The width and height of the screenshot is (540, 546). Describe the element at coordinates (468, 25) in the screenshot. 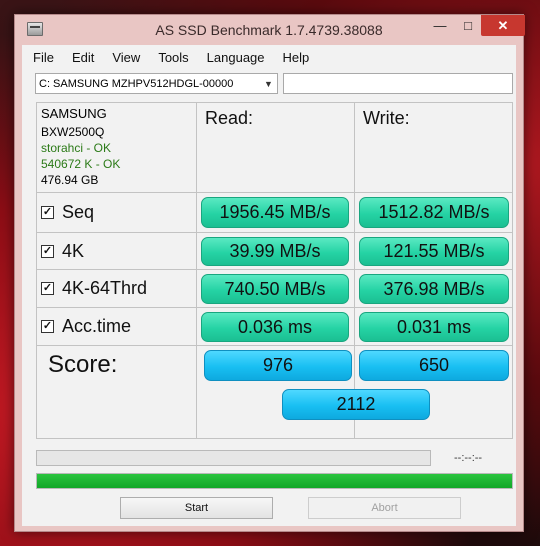

I see `maximize-button: □` at that location.